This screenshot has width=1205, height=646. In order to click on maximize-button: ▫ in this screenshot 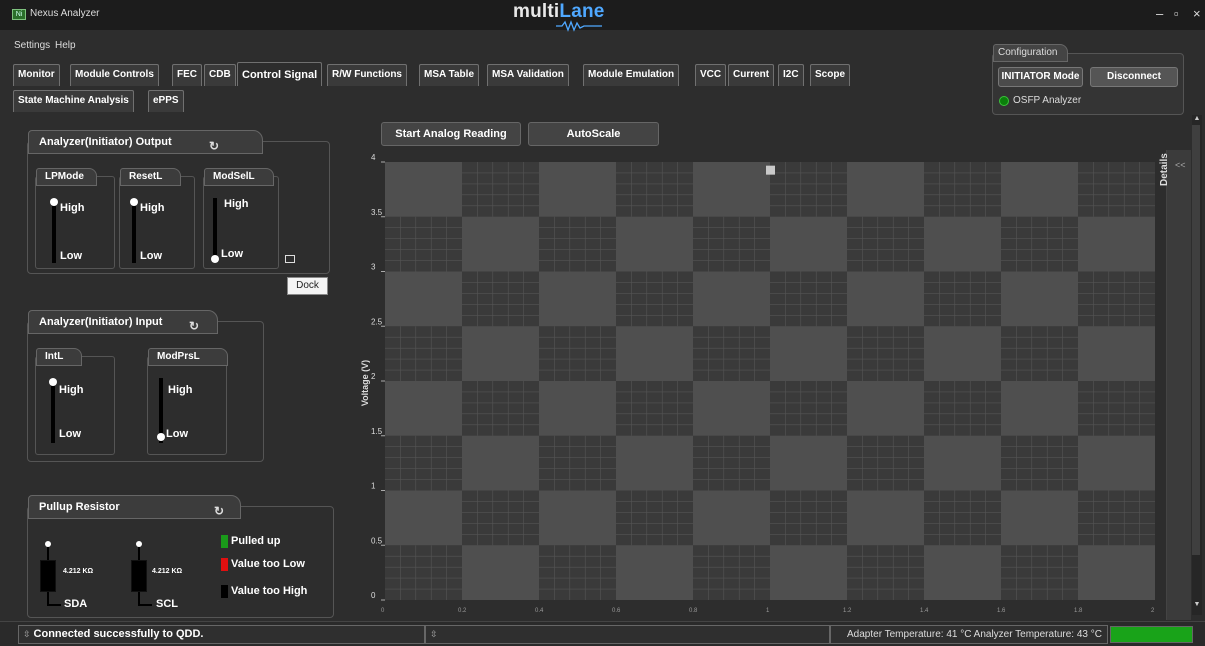, I will do `click(1176, 13)`.